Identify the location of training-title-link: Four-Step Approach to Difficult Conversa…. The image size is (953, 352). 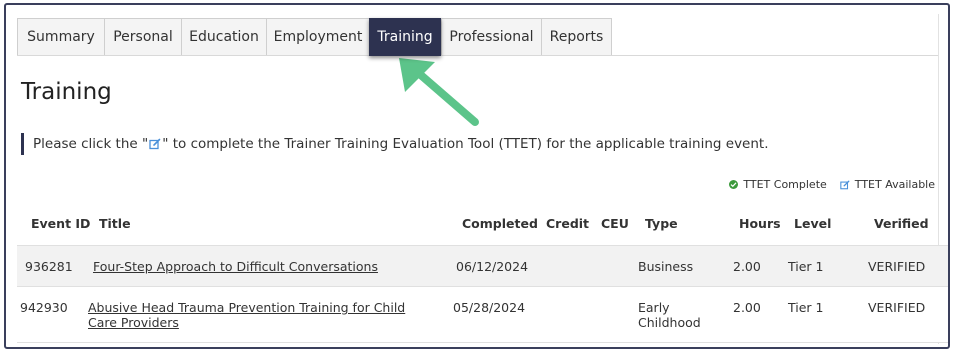
(235, 266).